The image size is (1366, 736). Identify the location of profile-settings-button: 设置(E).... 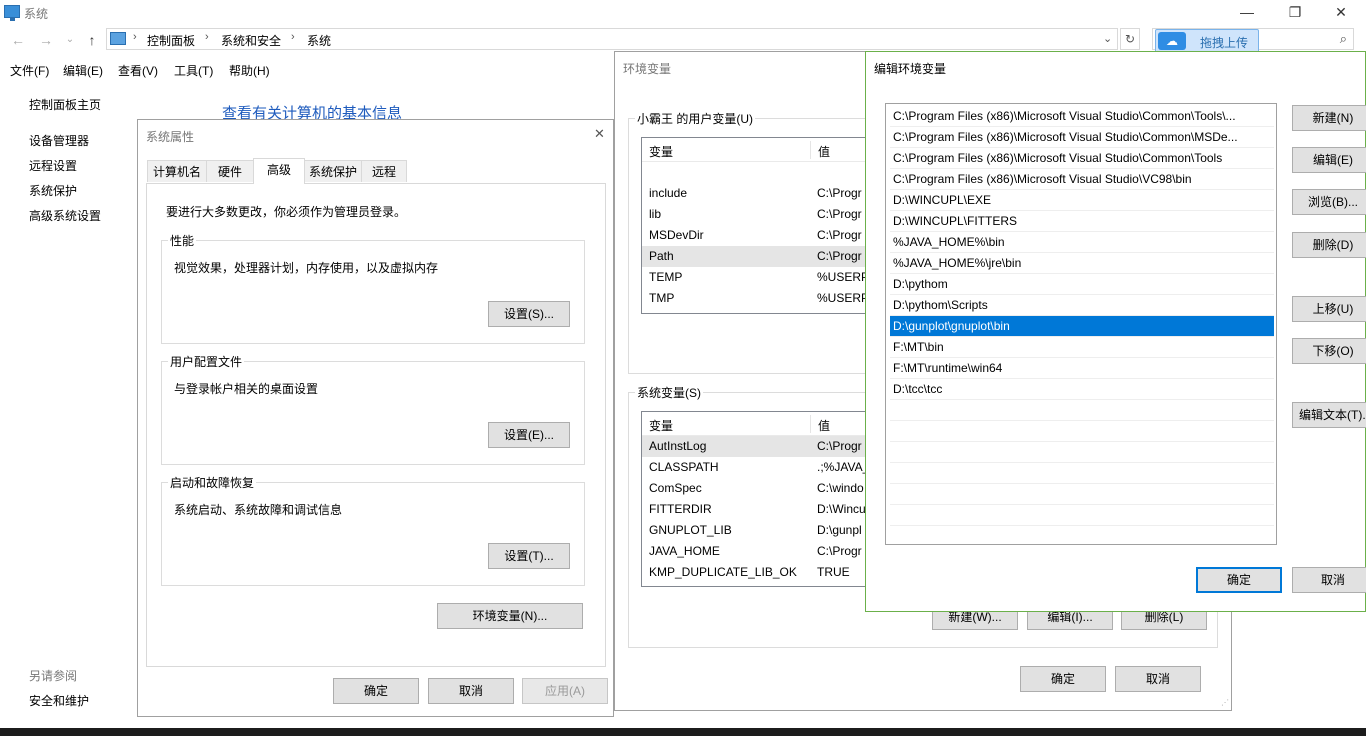
(529, 435).